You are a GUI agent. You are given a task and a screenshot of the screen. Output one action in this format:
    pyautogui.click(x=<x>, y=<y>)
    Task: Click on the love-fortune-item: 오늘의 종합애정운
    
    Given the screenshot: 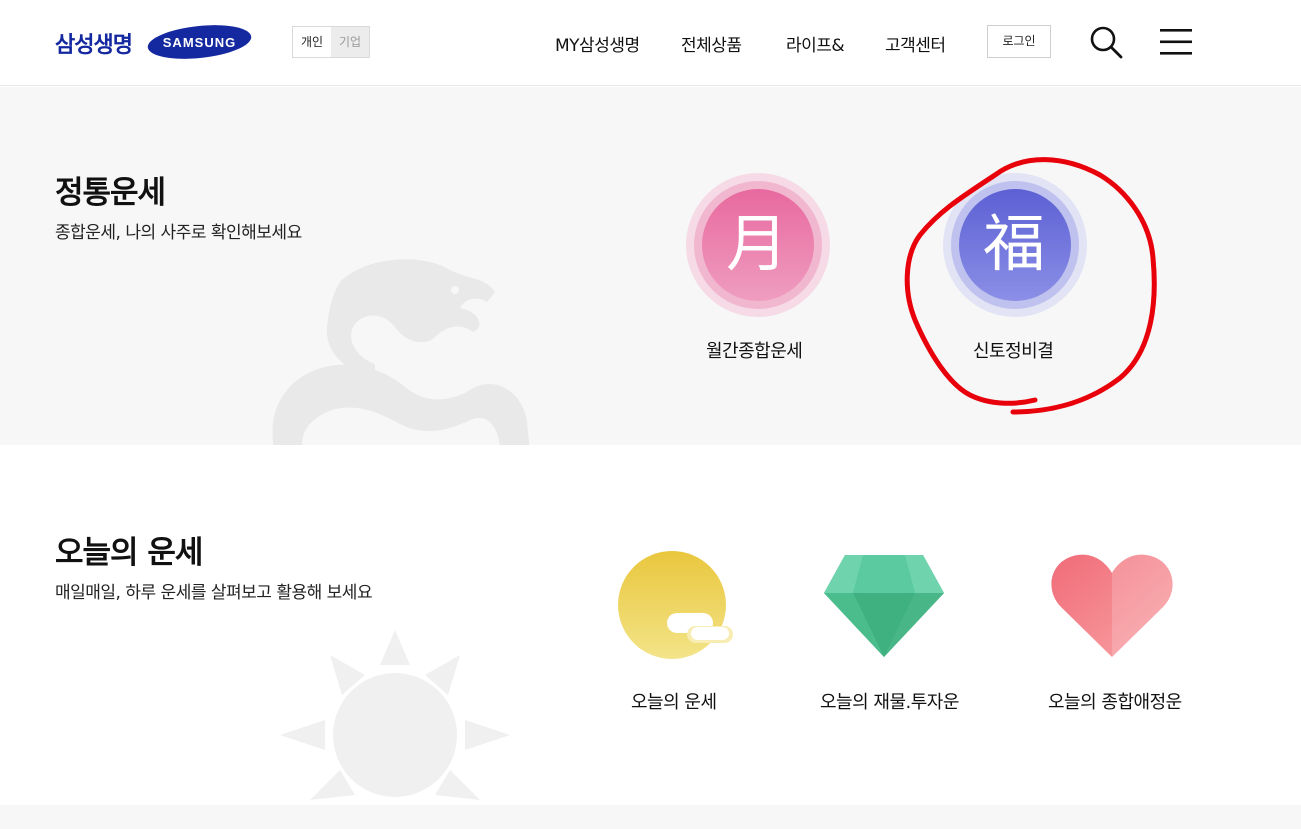 What is the action you would take?
    pyautogui.click(x=1125, y=632)
    